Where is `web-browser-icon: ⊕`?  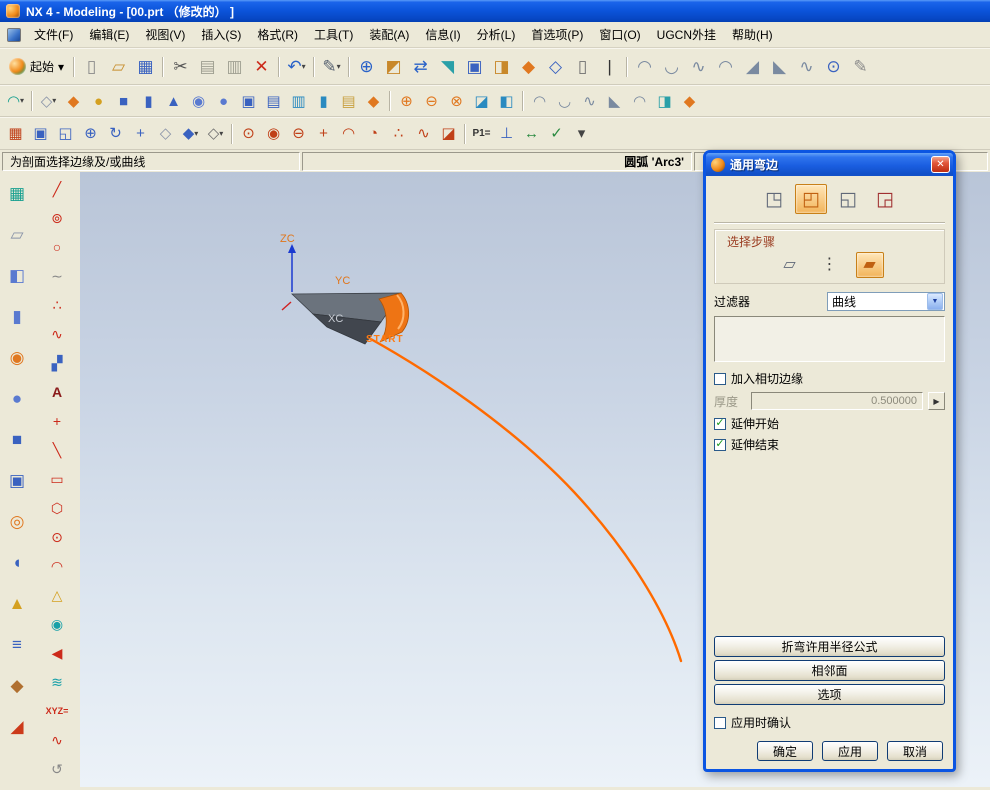 web-browser-icon: ⊕ is located at coordinates (366, 66).